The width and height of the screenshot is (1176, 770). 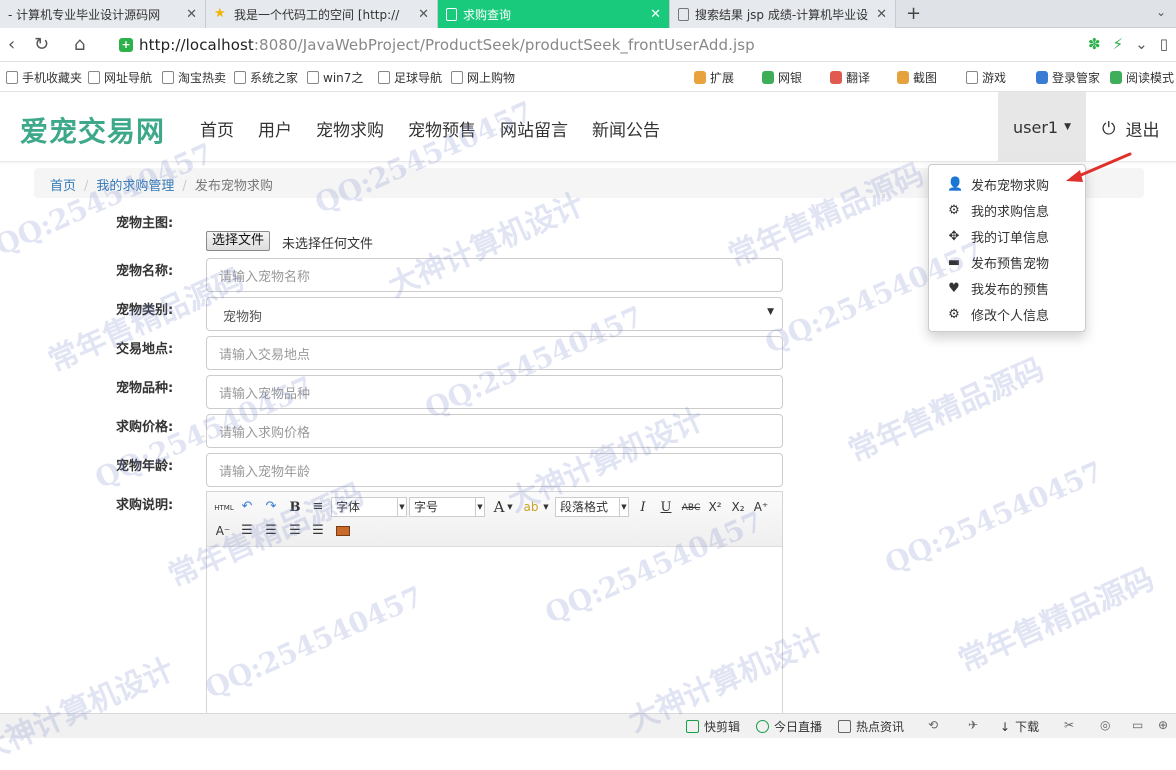 What do you see at coordinates (343, 531) in the screenshot?
I see `insert-image-icon` at bounding box center [343, 531].